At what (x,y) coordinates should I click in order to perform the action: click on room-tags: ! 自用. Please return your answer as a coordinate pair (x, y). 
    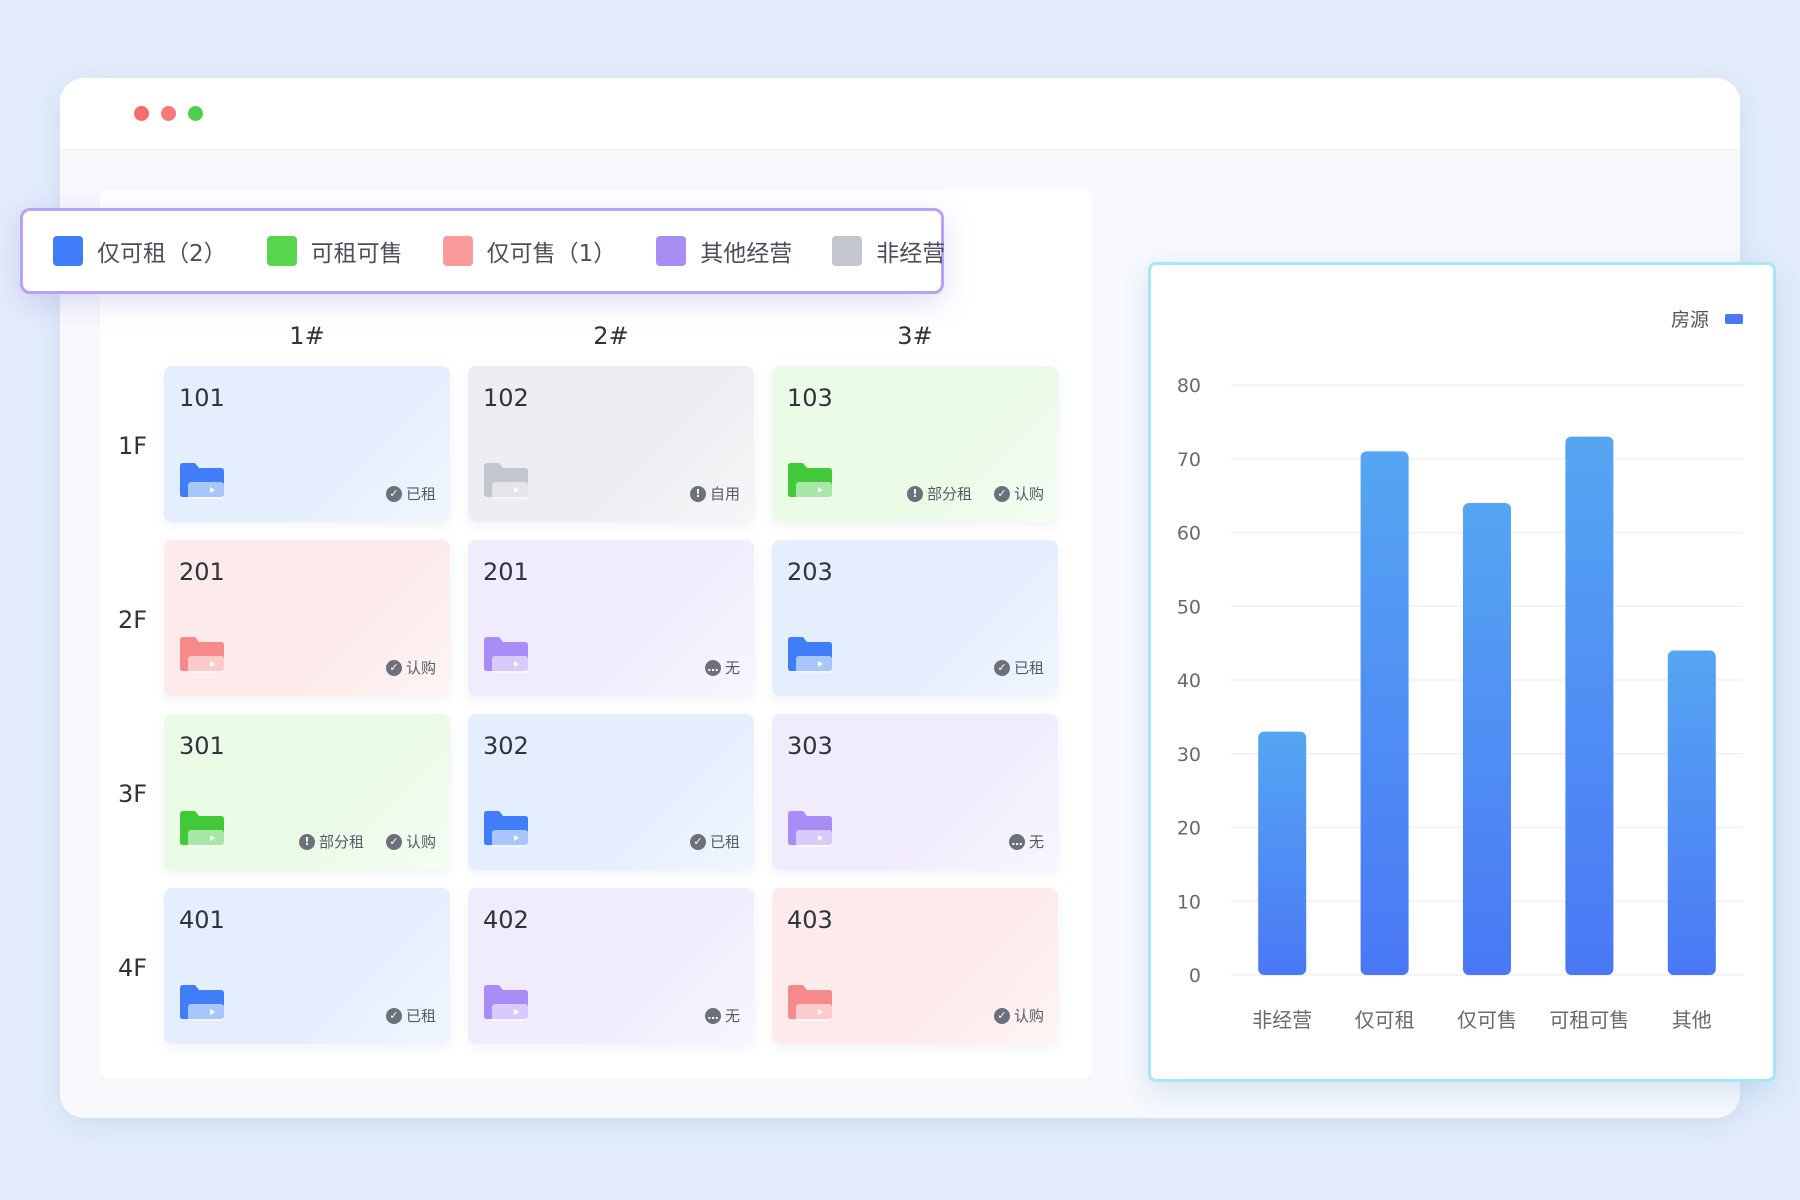
    Looking at the image, I should click on (714, 493).